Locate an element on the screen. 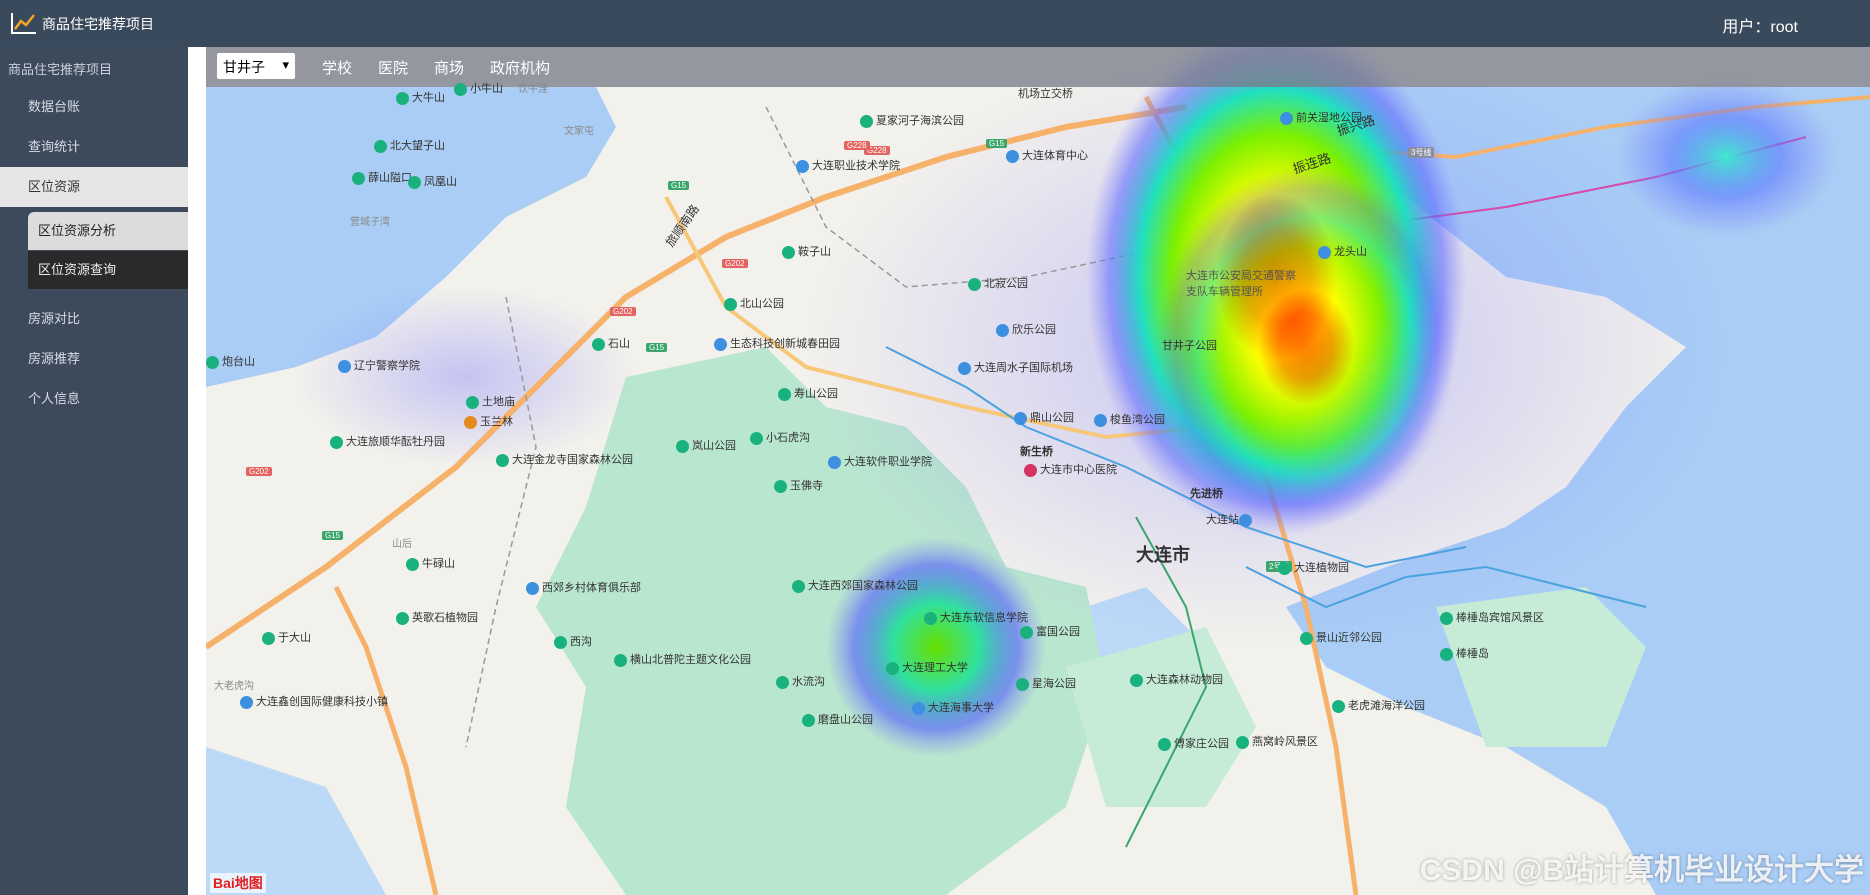 This screenshot has width=1870, height=895. poi-marker: 龙头山 is located at coordinates (1342, 251).